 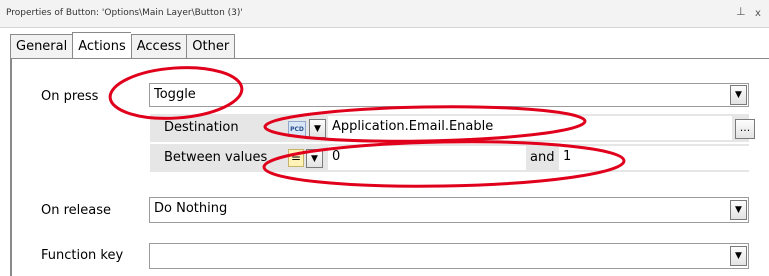 What do you see at coordinates (738, 95) in the screenshot?
I see `on-press-dropdown-icon: ▼` at bounding box center [738, 95].